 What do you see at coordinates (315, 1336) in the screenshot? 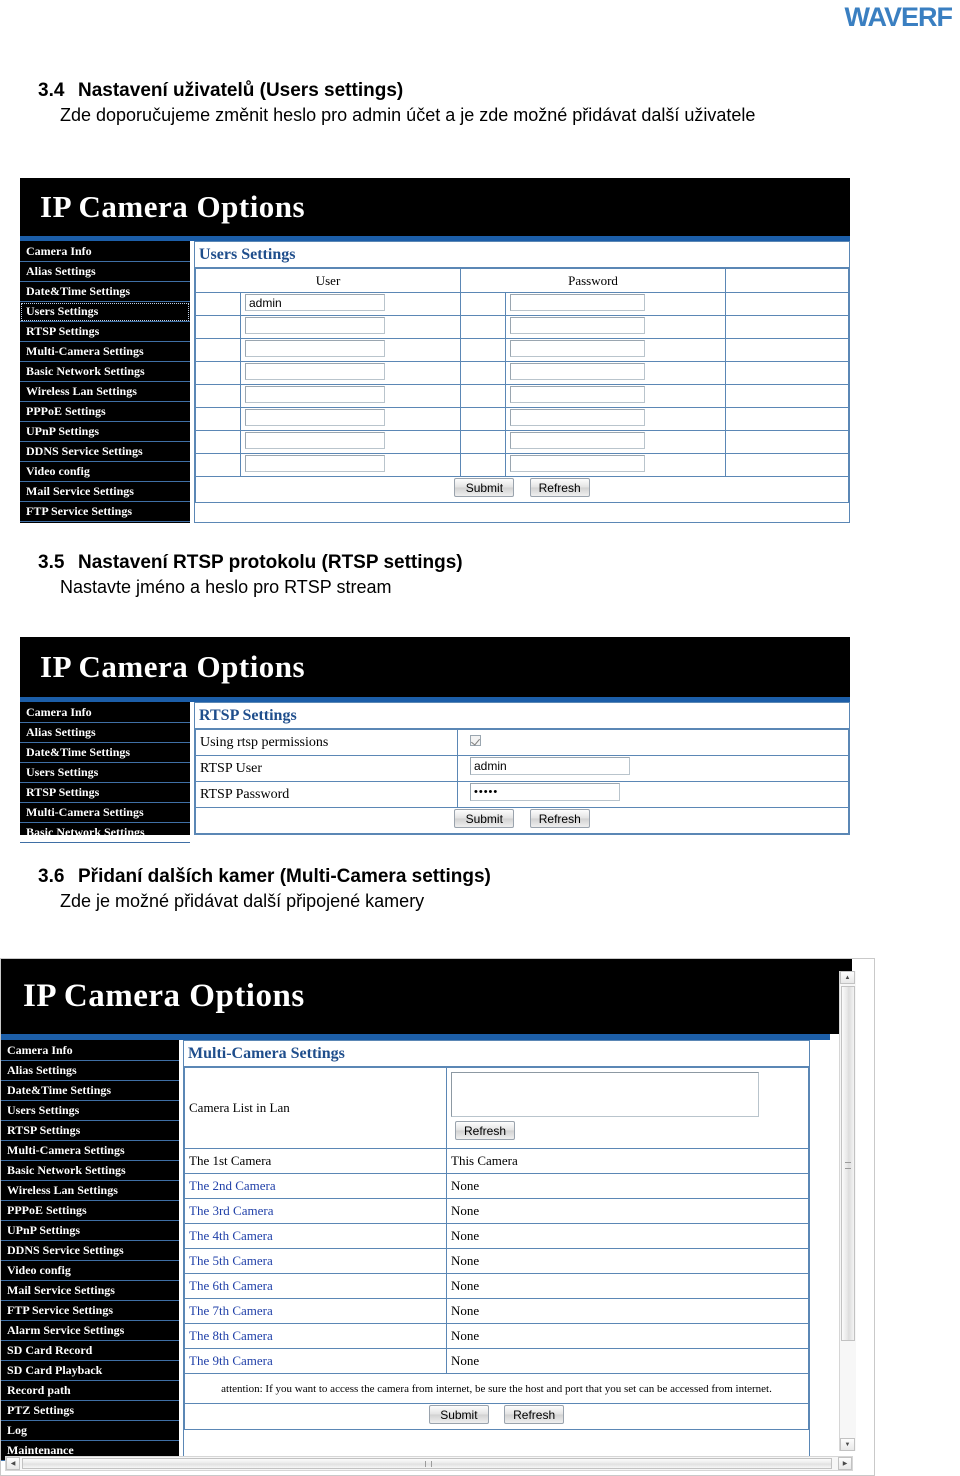
I see `camera-8-label-cell: The 8th Camera` at bounding box center [315, 1336].